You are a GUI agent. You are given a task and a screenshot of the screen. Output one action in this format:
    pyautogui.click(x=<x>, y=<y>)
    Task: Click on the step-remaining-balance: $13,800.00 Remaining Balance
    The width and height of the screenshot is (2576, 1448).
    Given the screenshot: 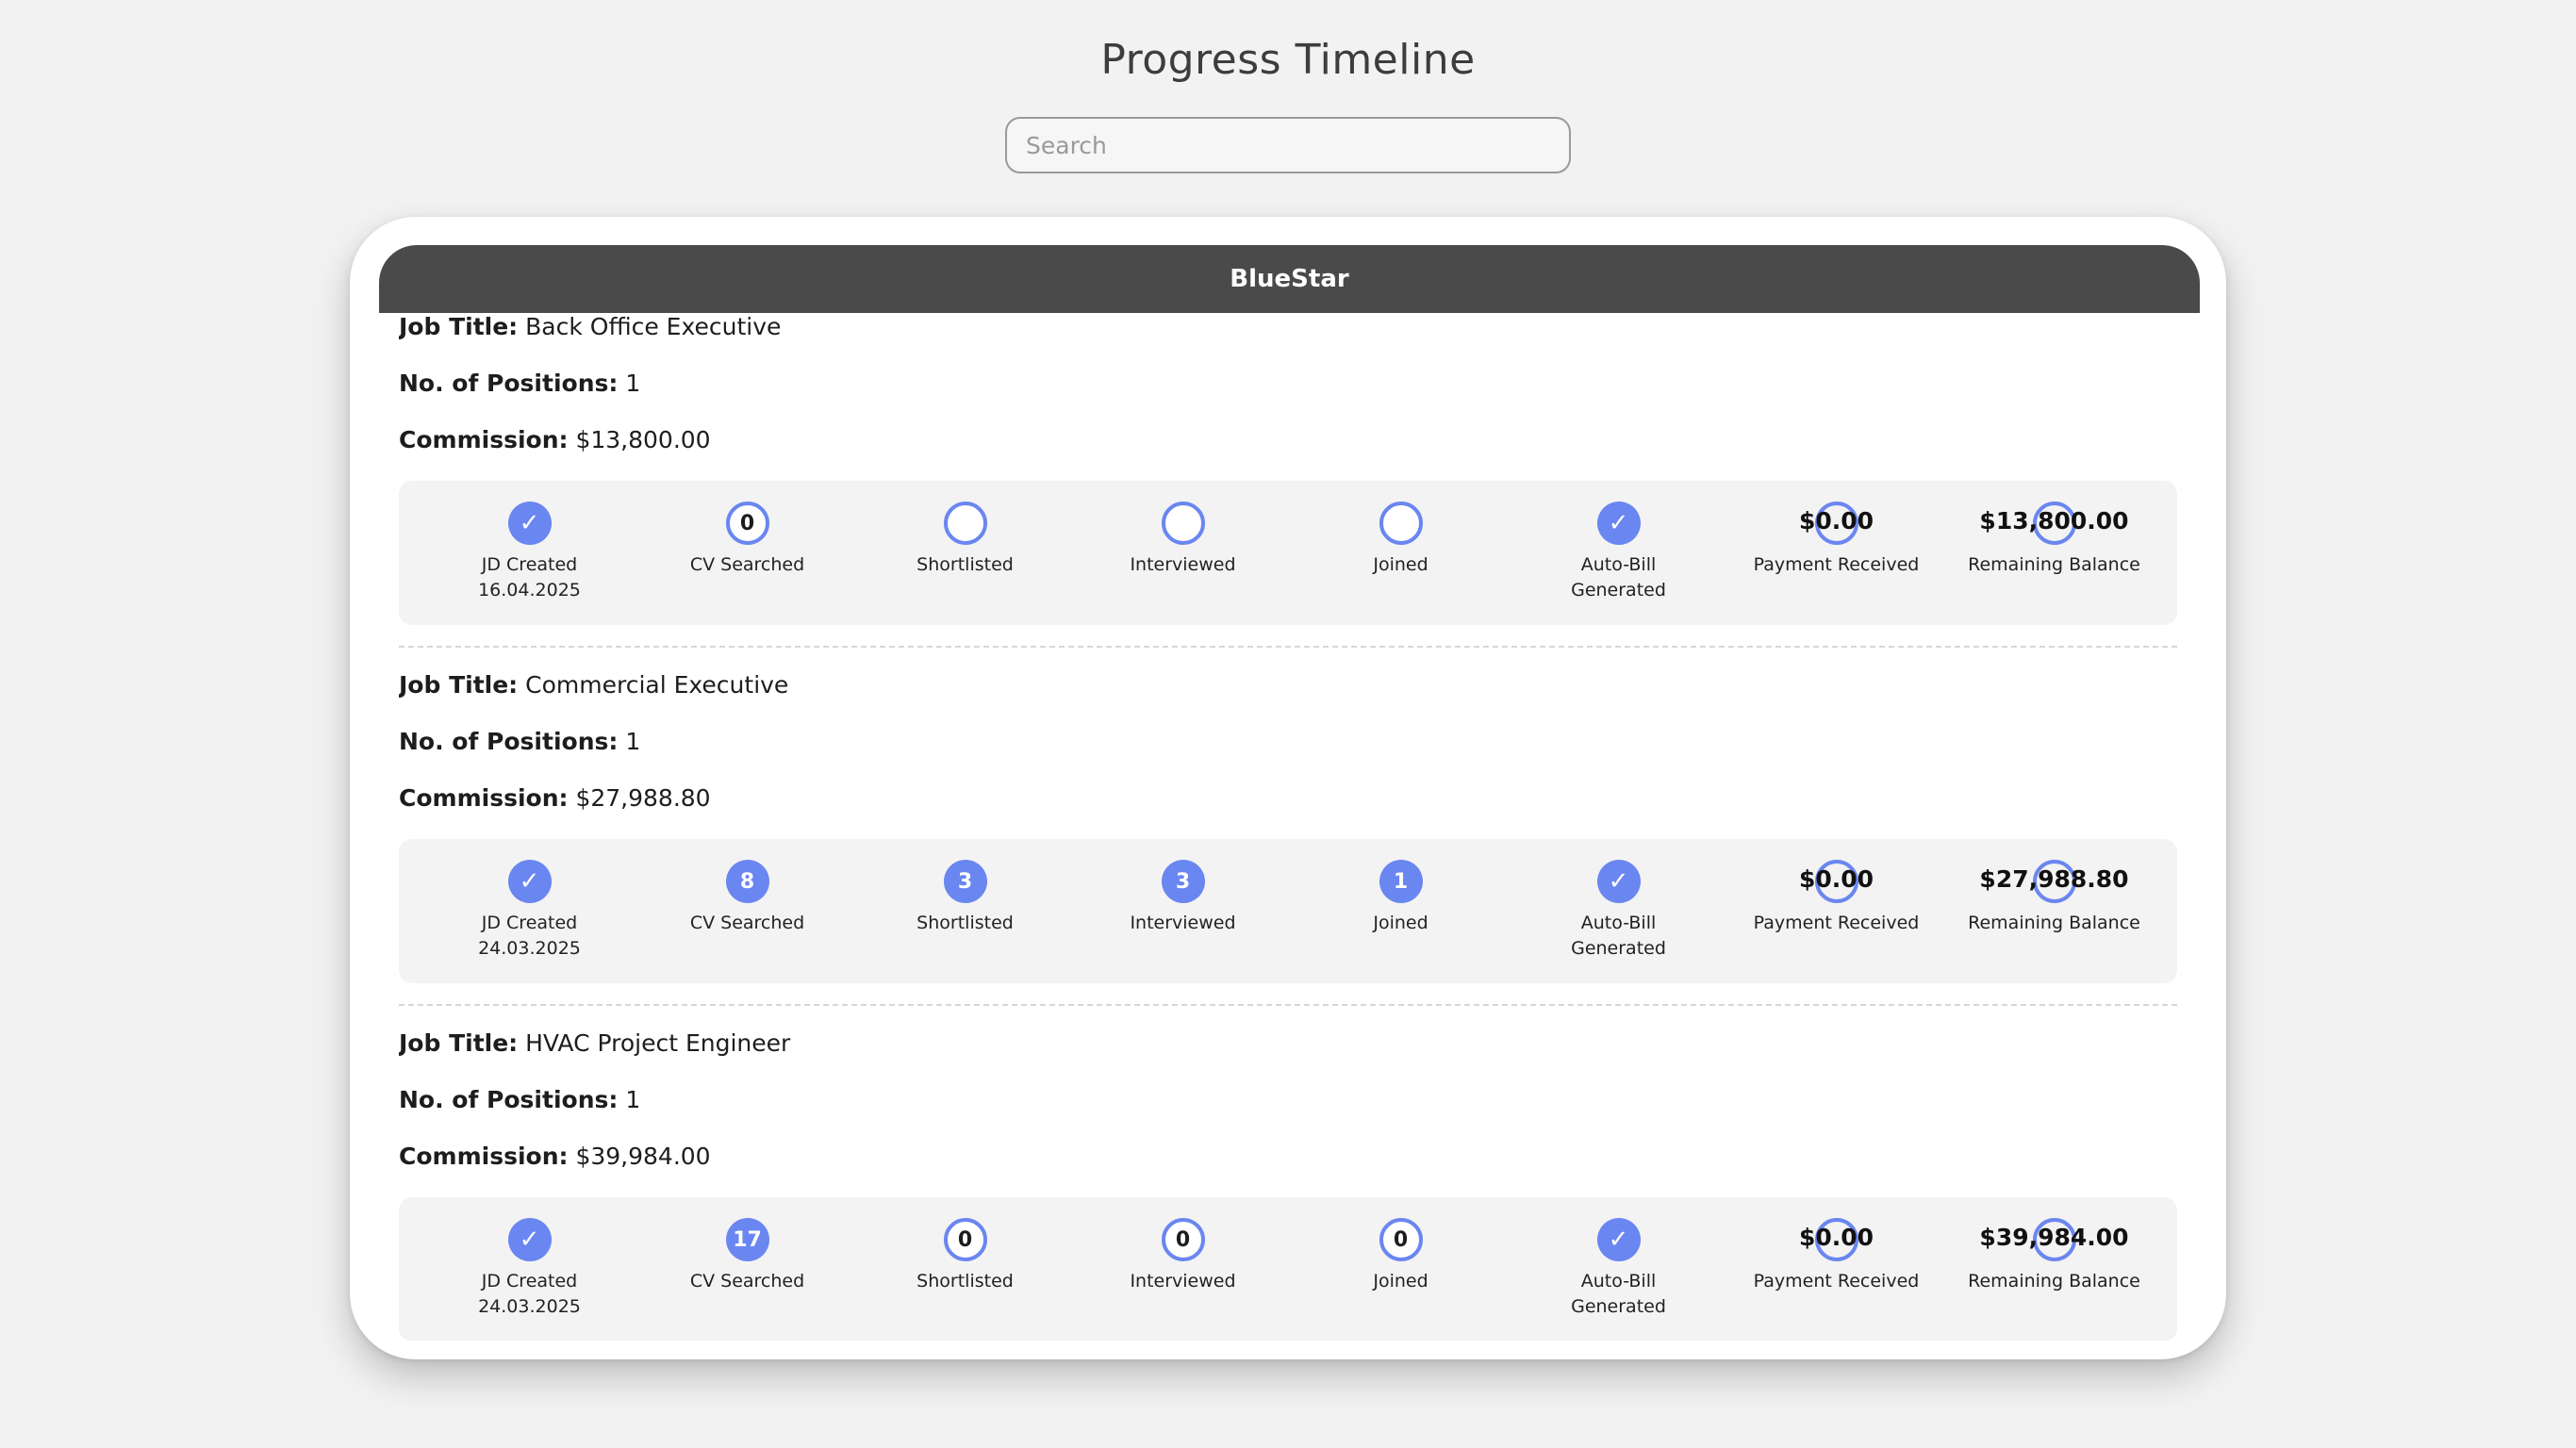 What is the action you would take?
    pyautogui.click(x=2054, y=553)
    